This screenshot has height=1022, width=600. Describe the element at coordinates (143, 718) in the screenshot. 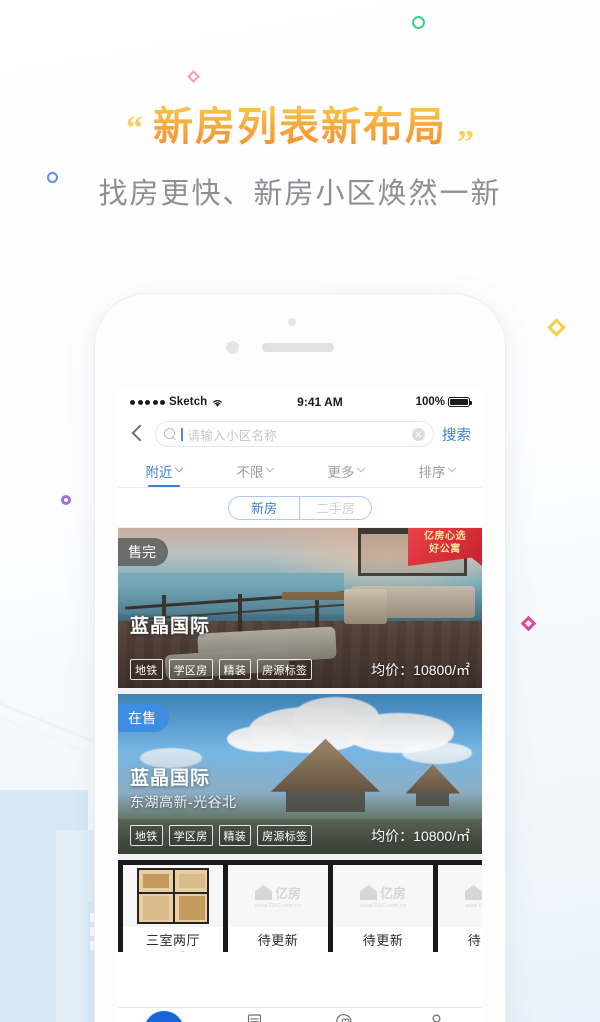

I see `status-badge: 在售` at that location.